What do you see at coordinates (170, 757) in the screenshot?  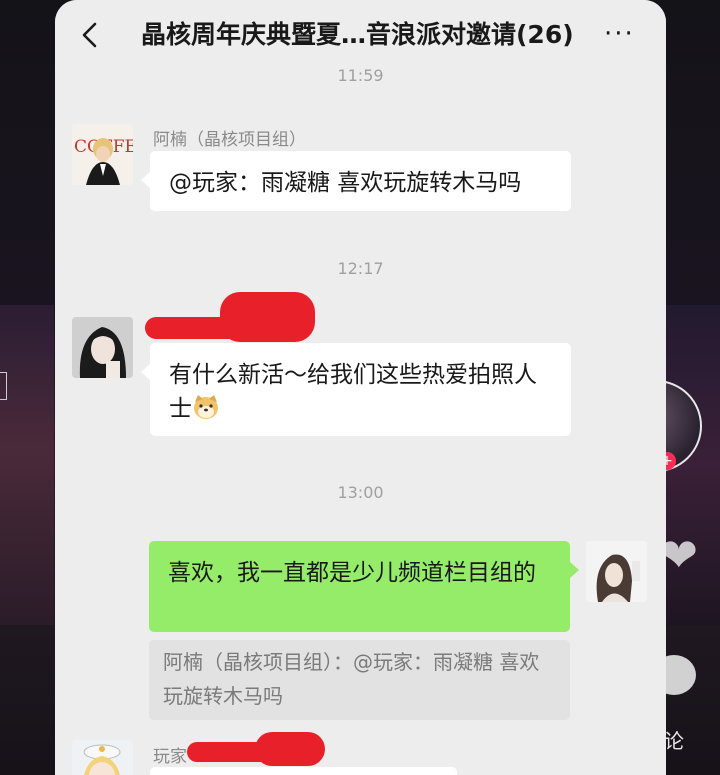 I see `sender-name: 玩家` at bounding box center [170, 757].